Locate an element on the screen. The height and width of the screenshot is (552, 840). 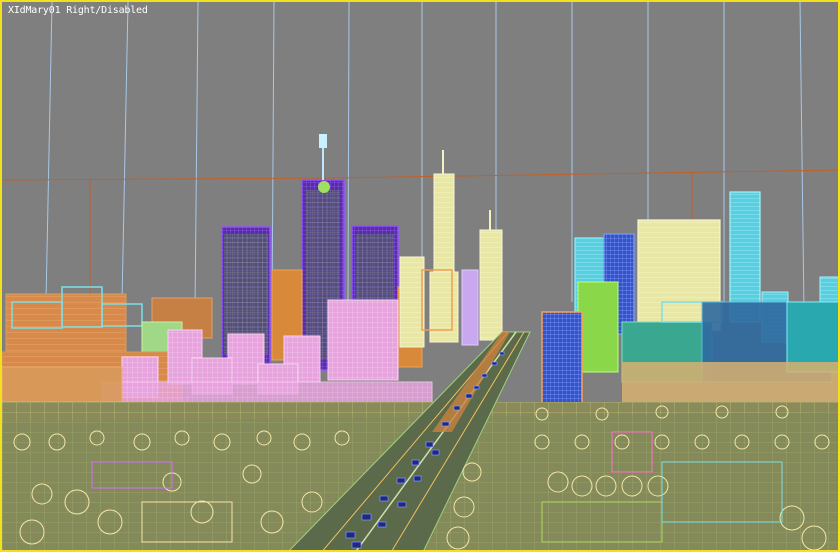
viewport-label-menu: XIdMary01 Right/Disabled is located at coordinates (78, 10).